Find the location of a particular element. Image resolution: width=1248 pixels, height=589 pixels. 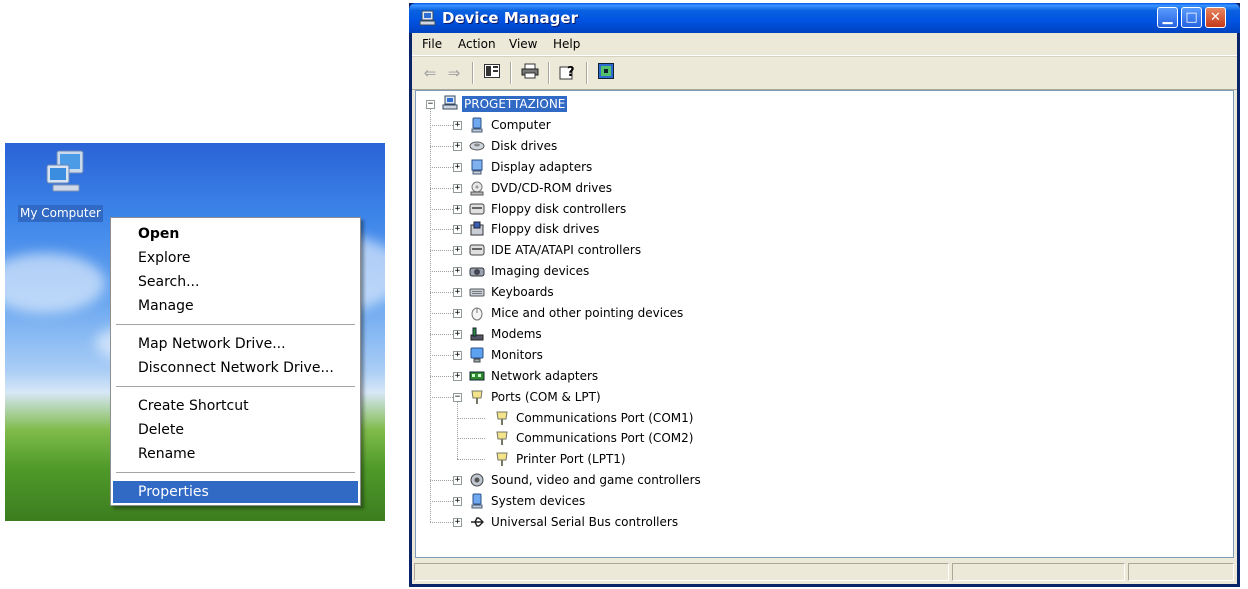

forward-arrow-icon: ⇒ is located at coordinates (454, 73).